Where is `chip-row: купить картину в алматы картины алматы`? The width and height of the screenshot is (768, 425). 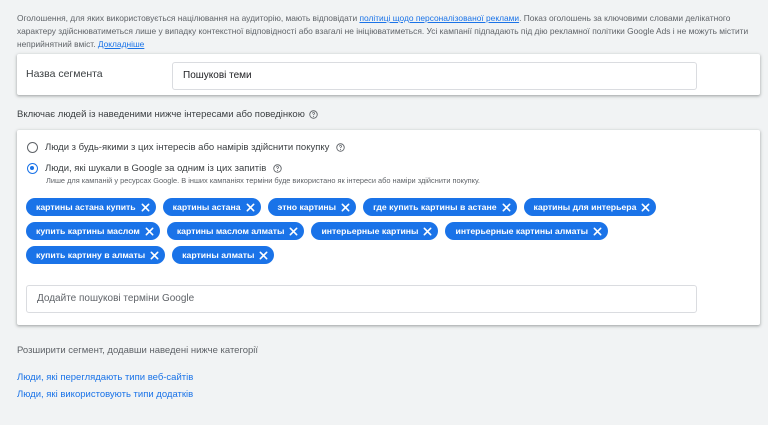
chip-row: купить картину в алматы картины алматы is located at coordinates (376, 255).